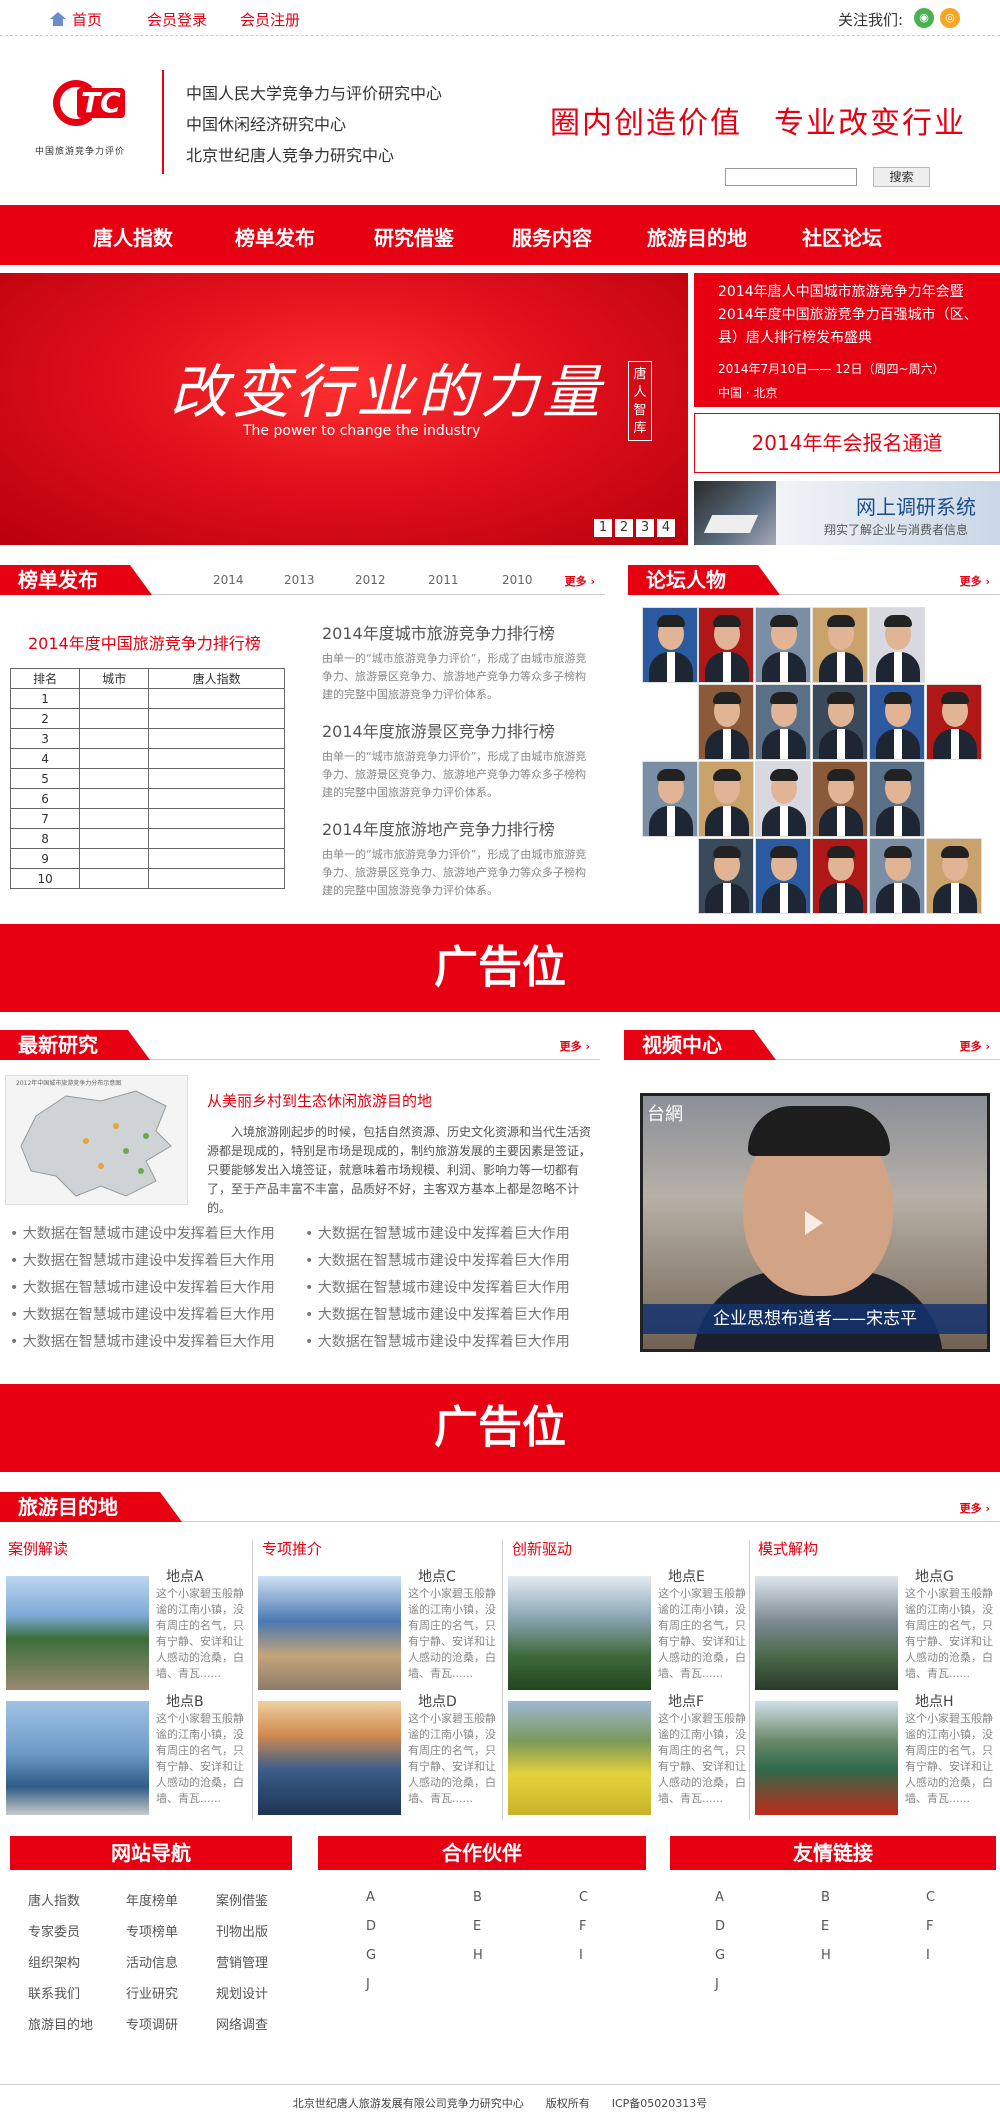 The width and height of the screenshot is (1000, 2115). What do you see at coordinates (975, 581) in the screenshot?
I see `forum-more-link: 更多 ›` at bounding box center [975, 581].